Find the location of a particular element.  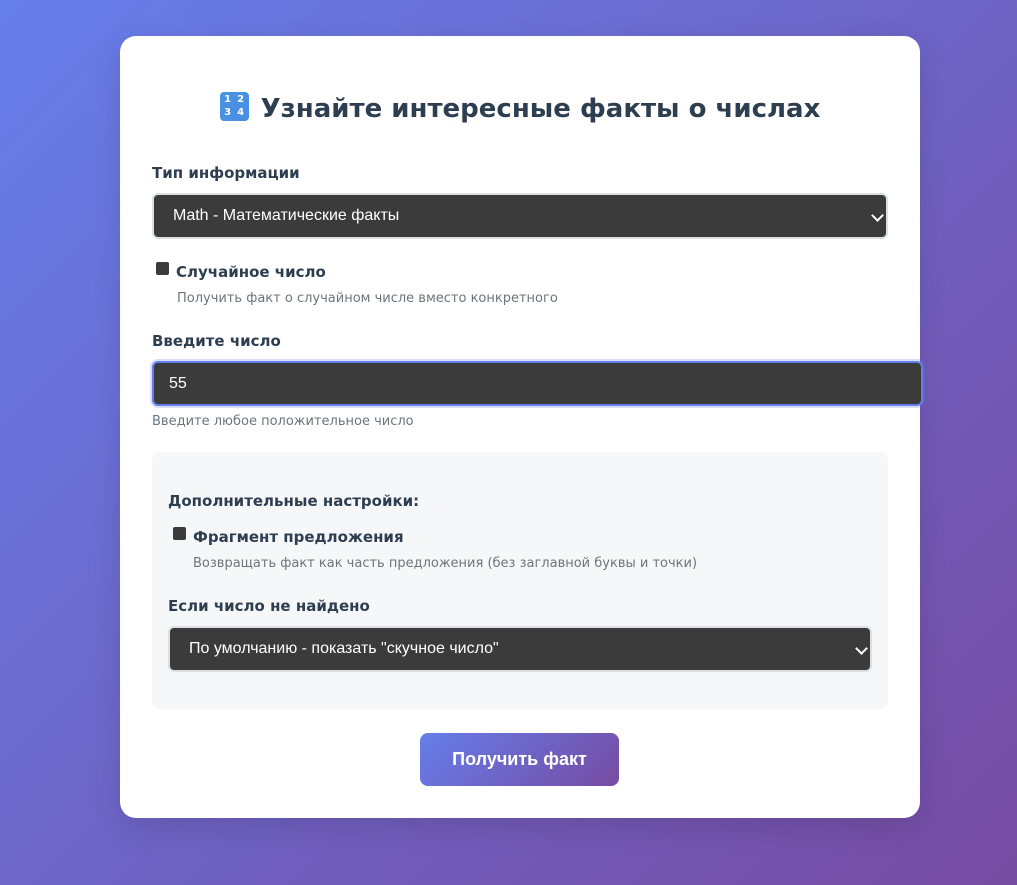

get-fact-button: Получить факт is located at coordinates (519, 759).